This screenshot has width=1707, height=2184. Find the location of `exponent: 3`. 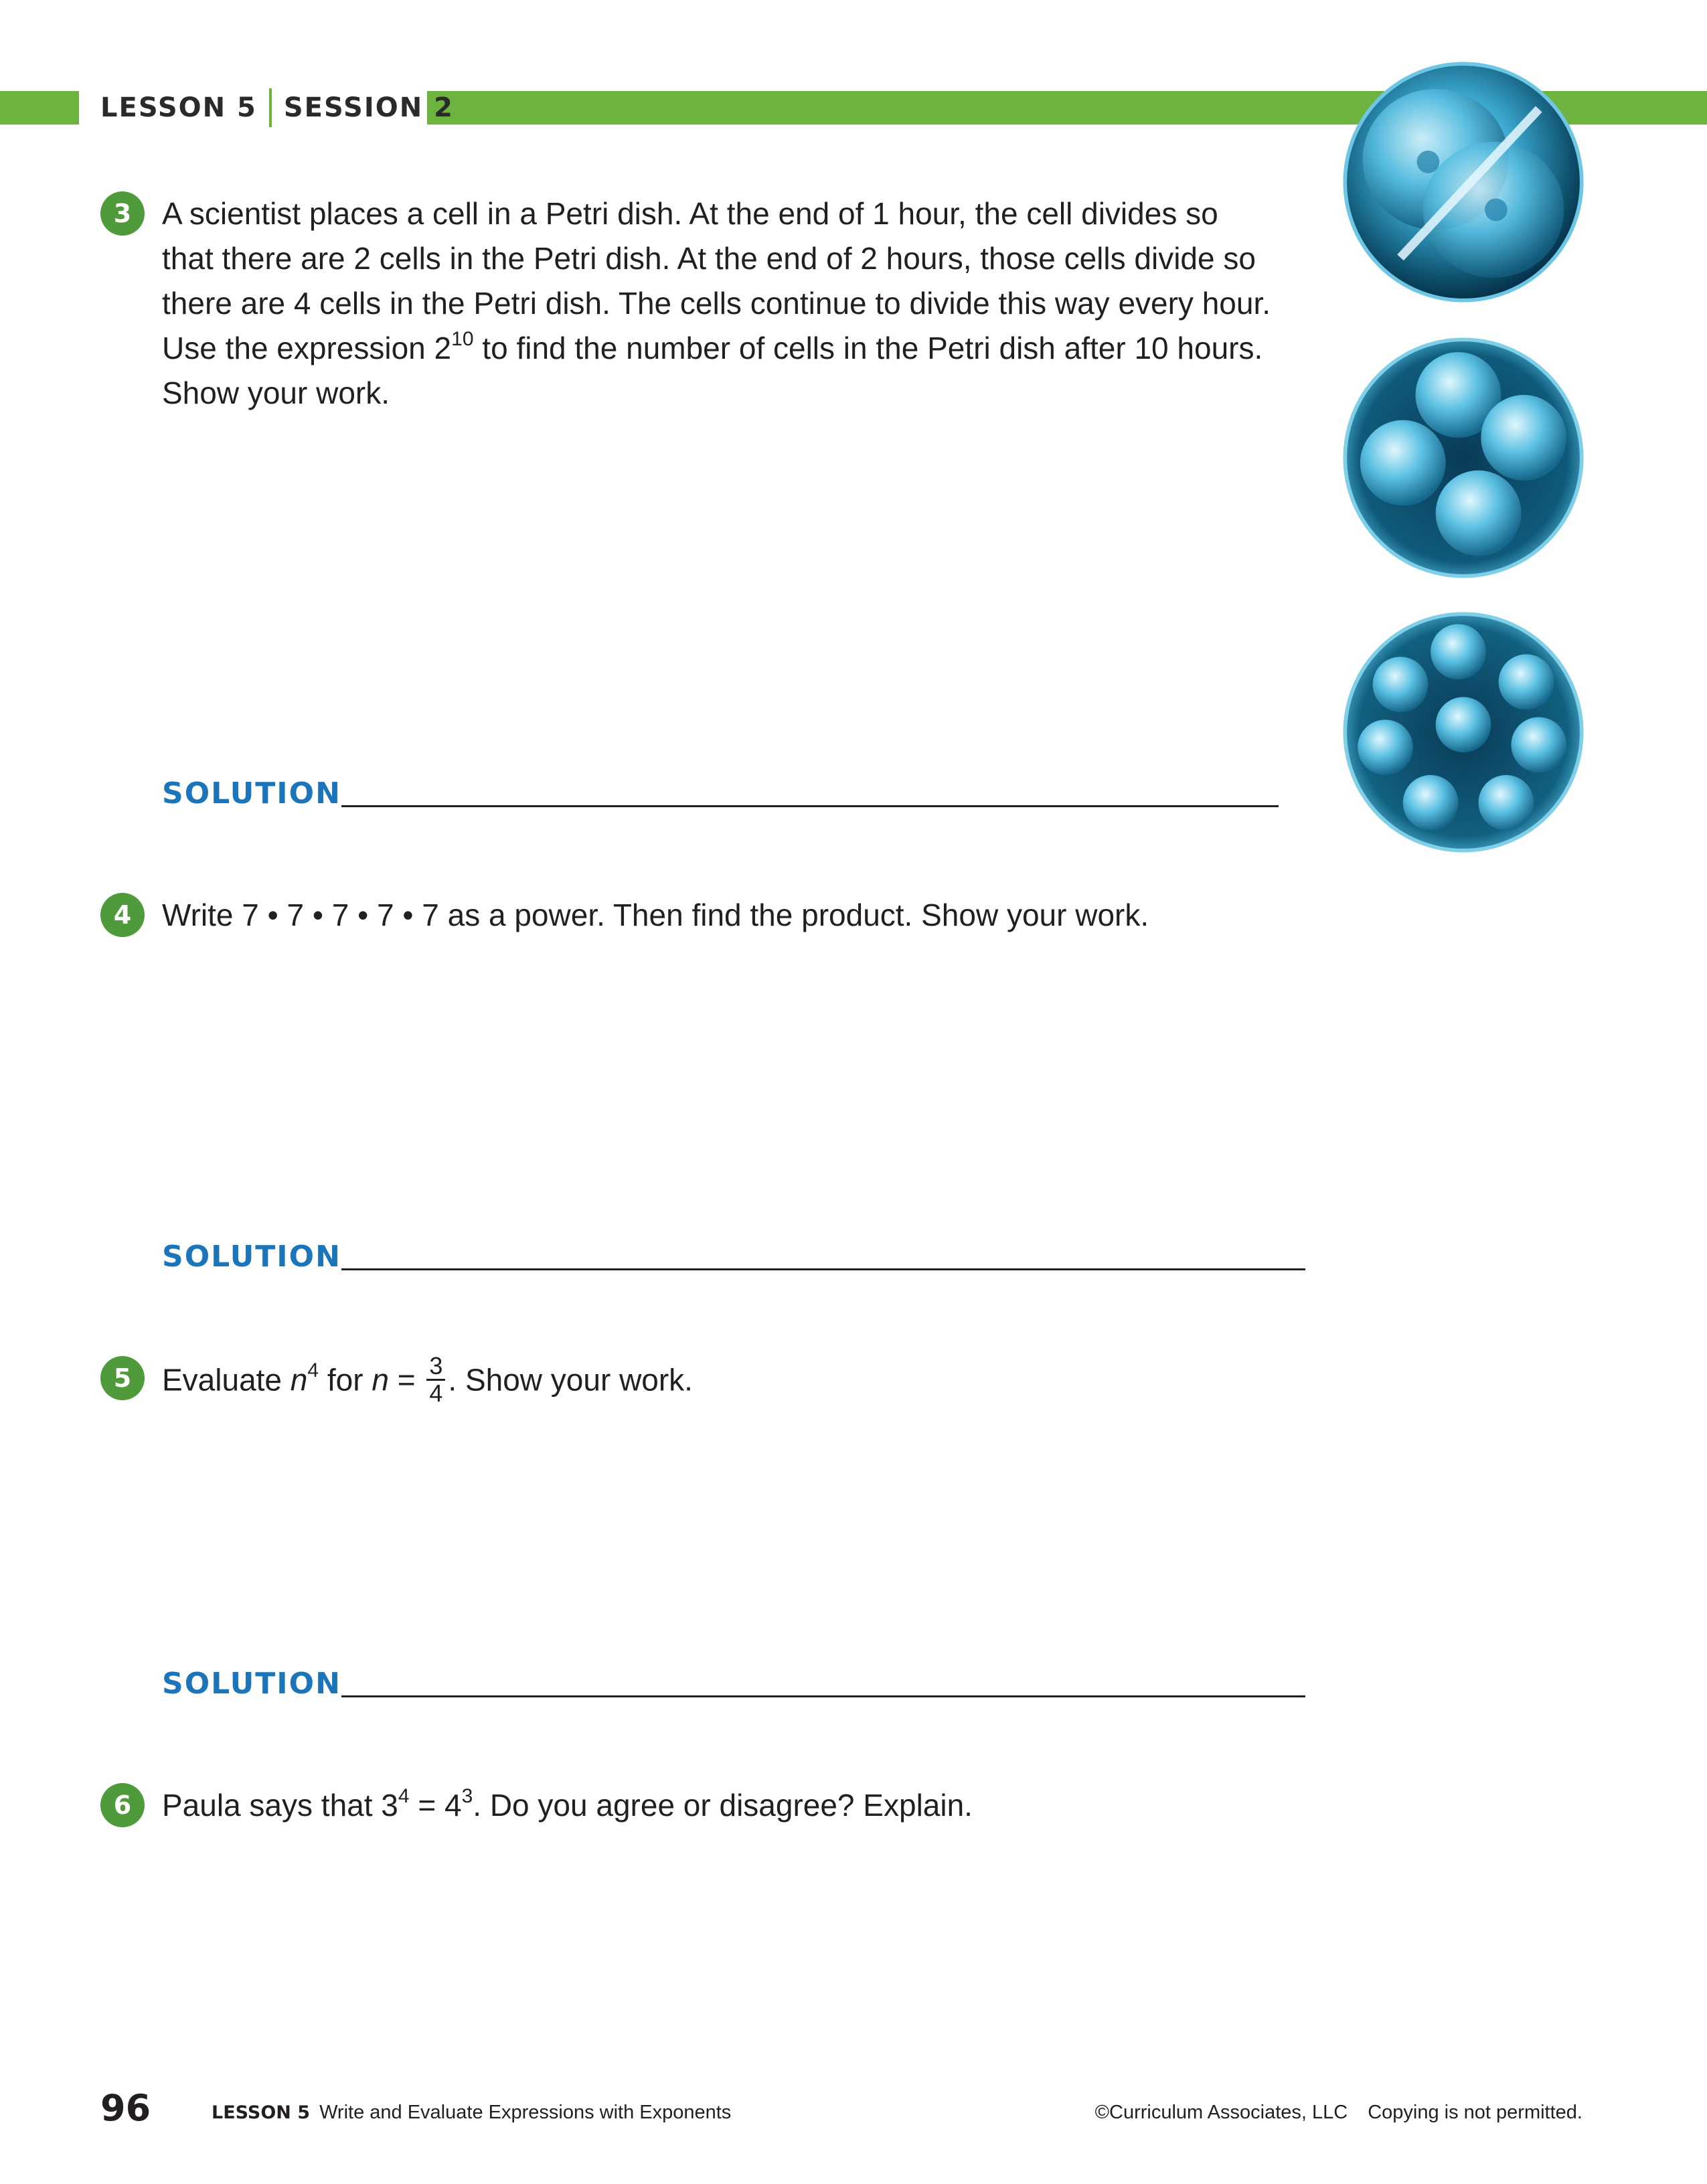

exponent: 3 is located at coordinates (467, 1795).